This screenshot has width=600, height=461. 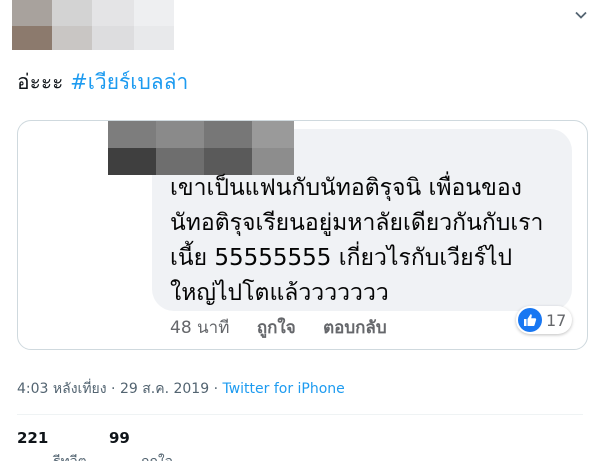 What do you see at coordinates (52, 444) in the screenshot?
I see `retweet-stat: 221 รีทวีต` at bounding box center [52, 444].